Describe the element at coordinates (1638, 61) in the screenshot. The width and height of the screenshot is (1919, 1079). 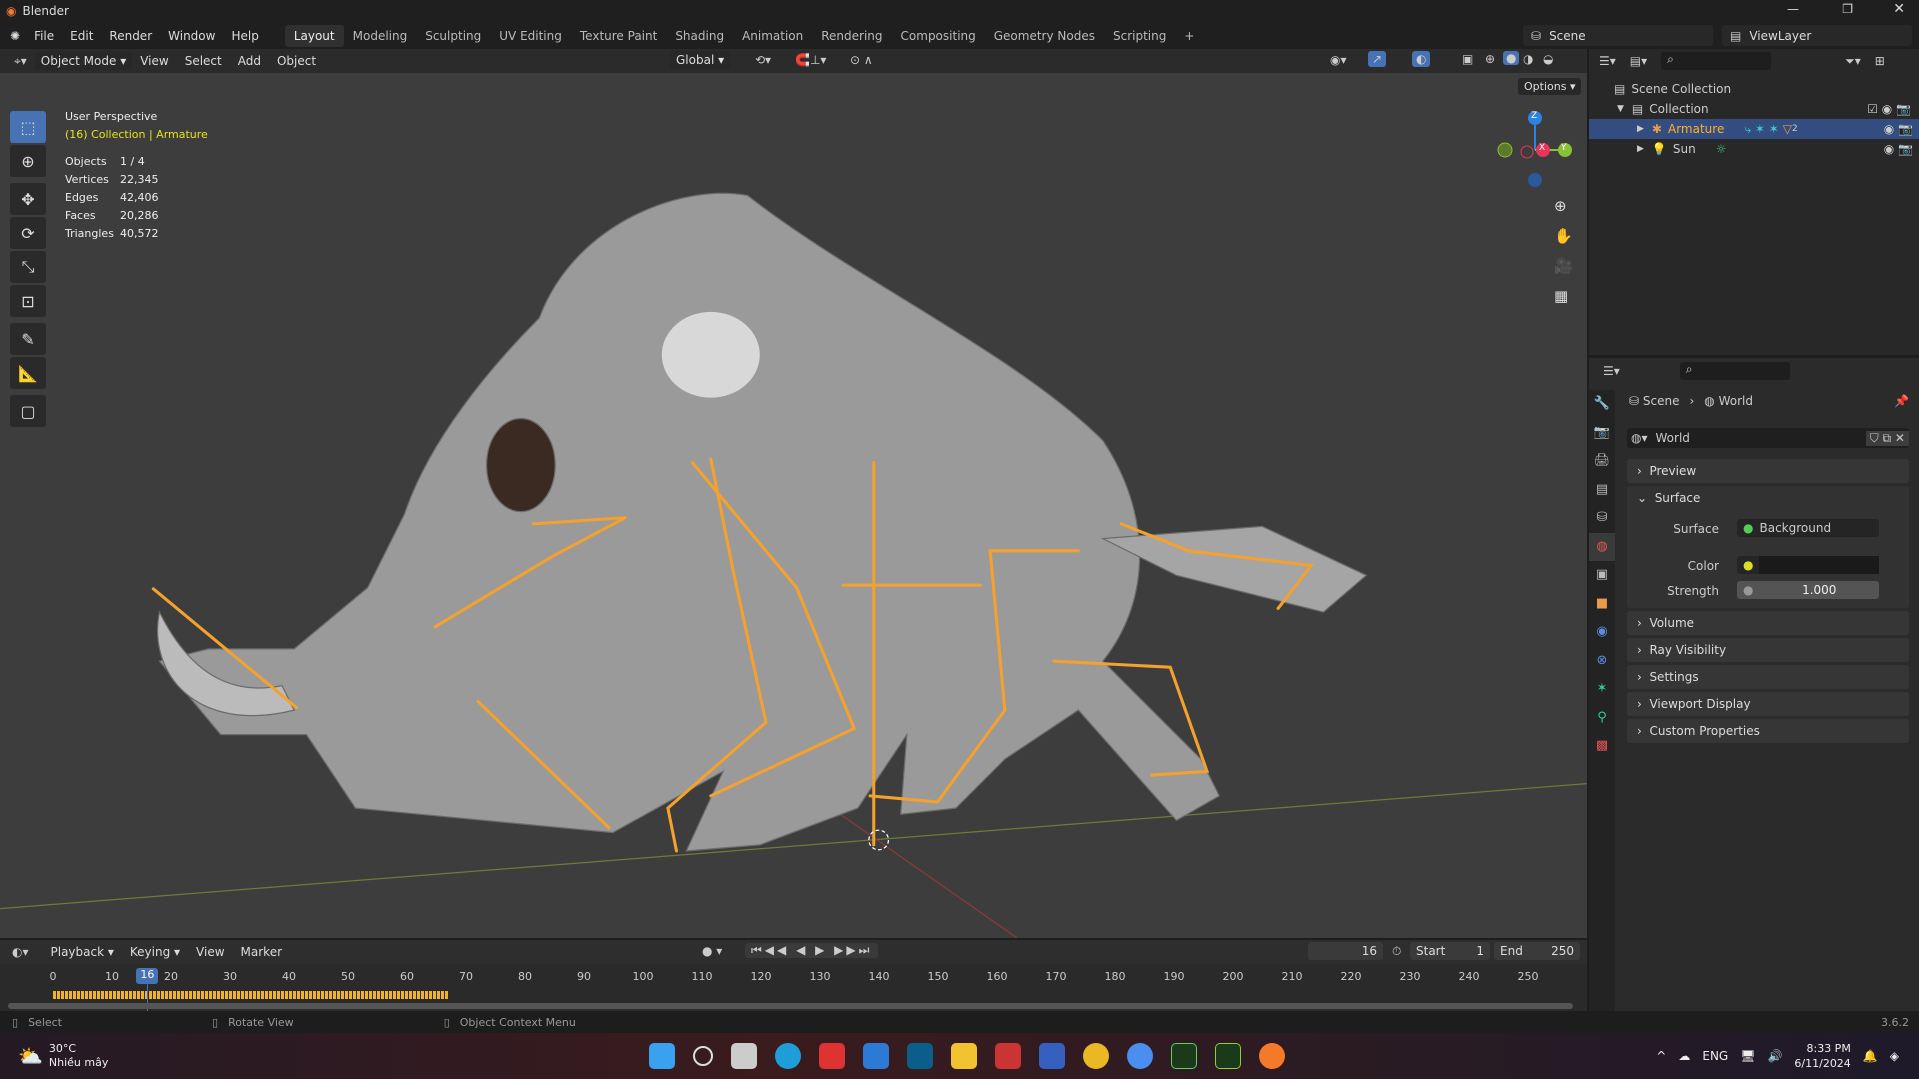
I see `filter-layer-icon: ▤▾` at that location.